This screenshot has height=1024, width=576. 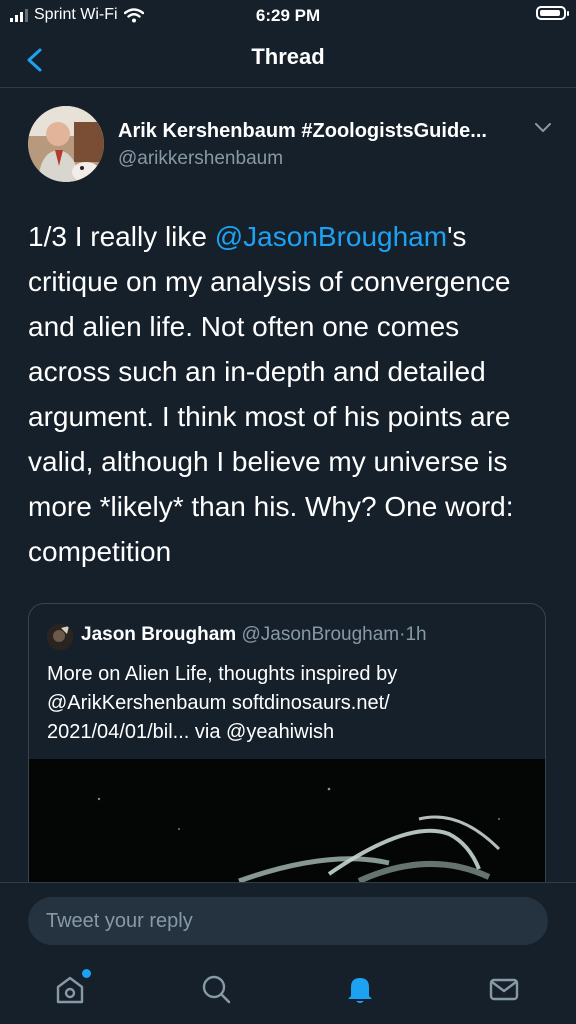 What do you see at coordinates (200, 159) in the screenshot?
I see `author-handle: @arikkershenbaum` at bounding box center [200, 159].